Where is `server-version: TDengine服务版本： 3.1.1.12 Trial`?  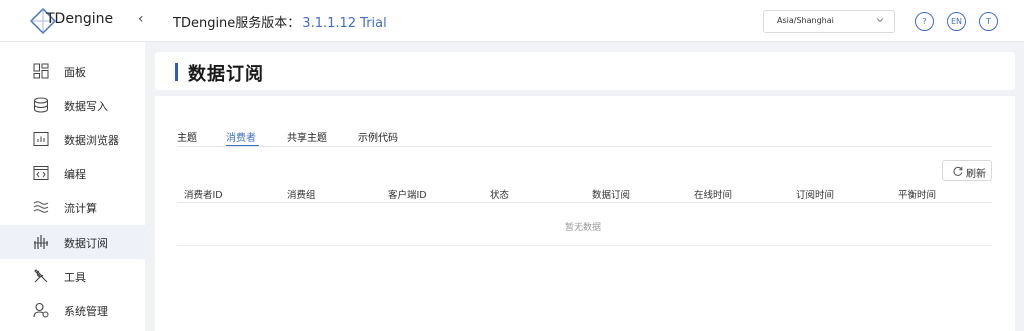 server-version: TDengine服务版本： 3.1.1.12 Trial is located at coordinates (280, 21).